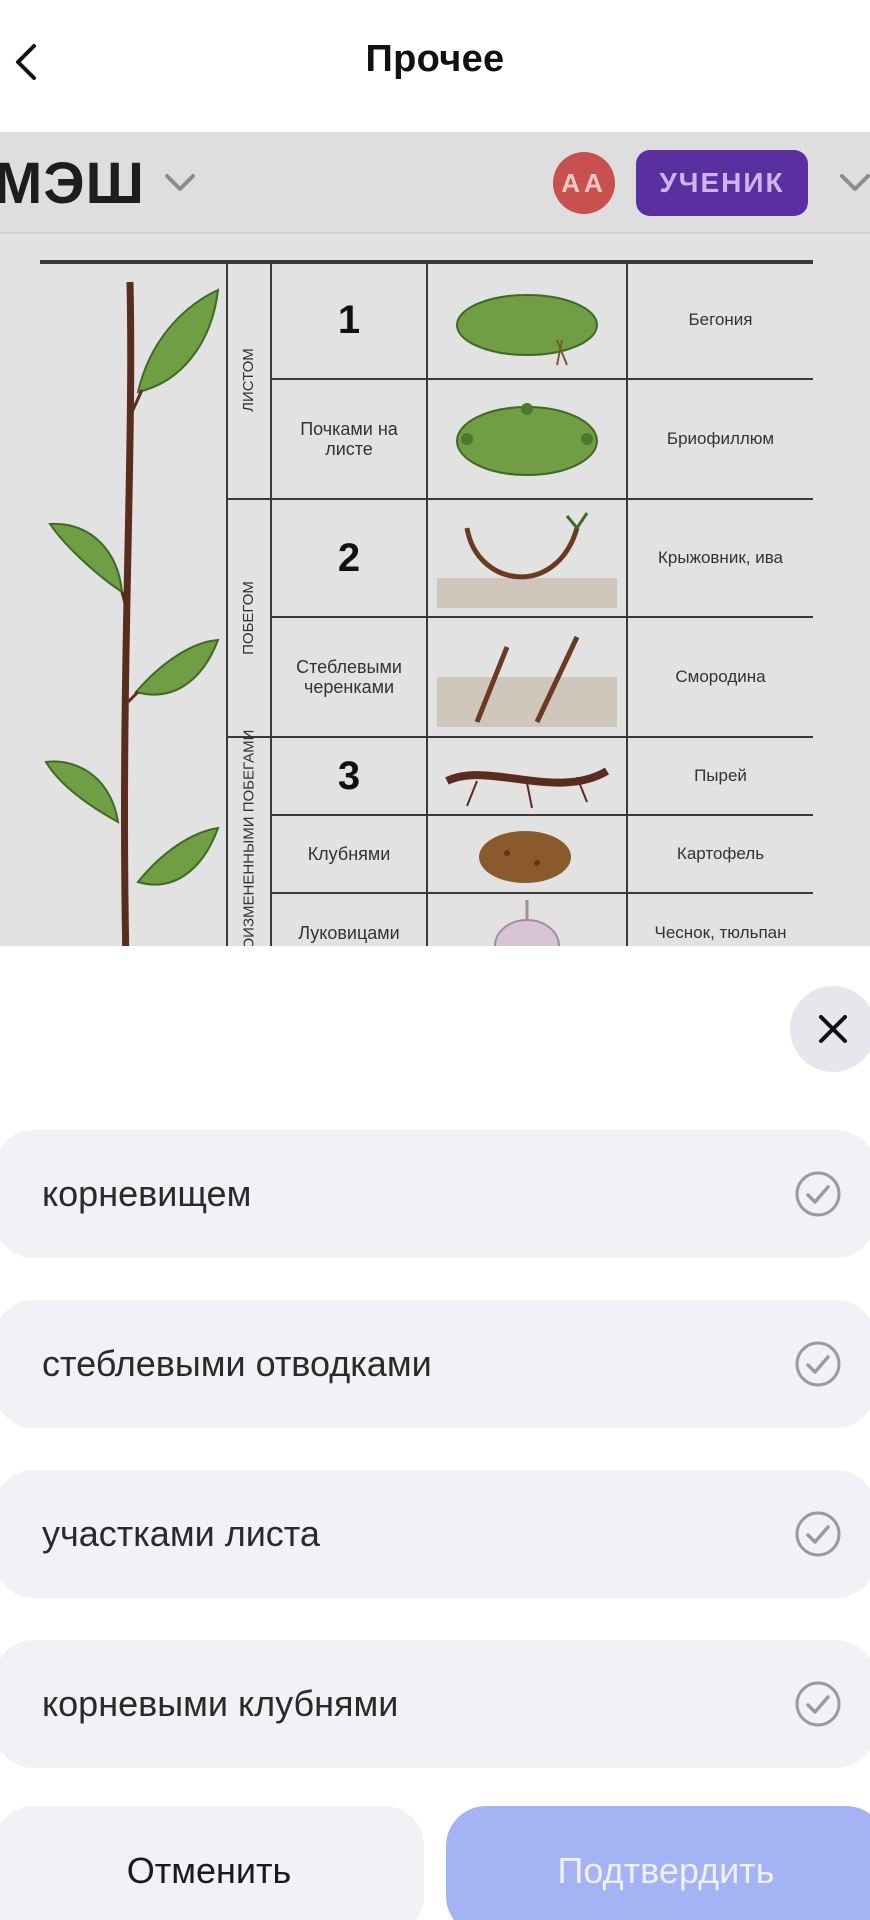 This screenshot has height=1920, width=870. Describe the element at coordinates (435, 1364) in the screenshot. I see `answer-option: стеблевыми отводками` at that location.